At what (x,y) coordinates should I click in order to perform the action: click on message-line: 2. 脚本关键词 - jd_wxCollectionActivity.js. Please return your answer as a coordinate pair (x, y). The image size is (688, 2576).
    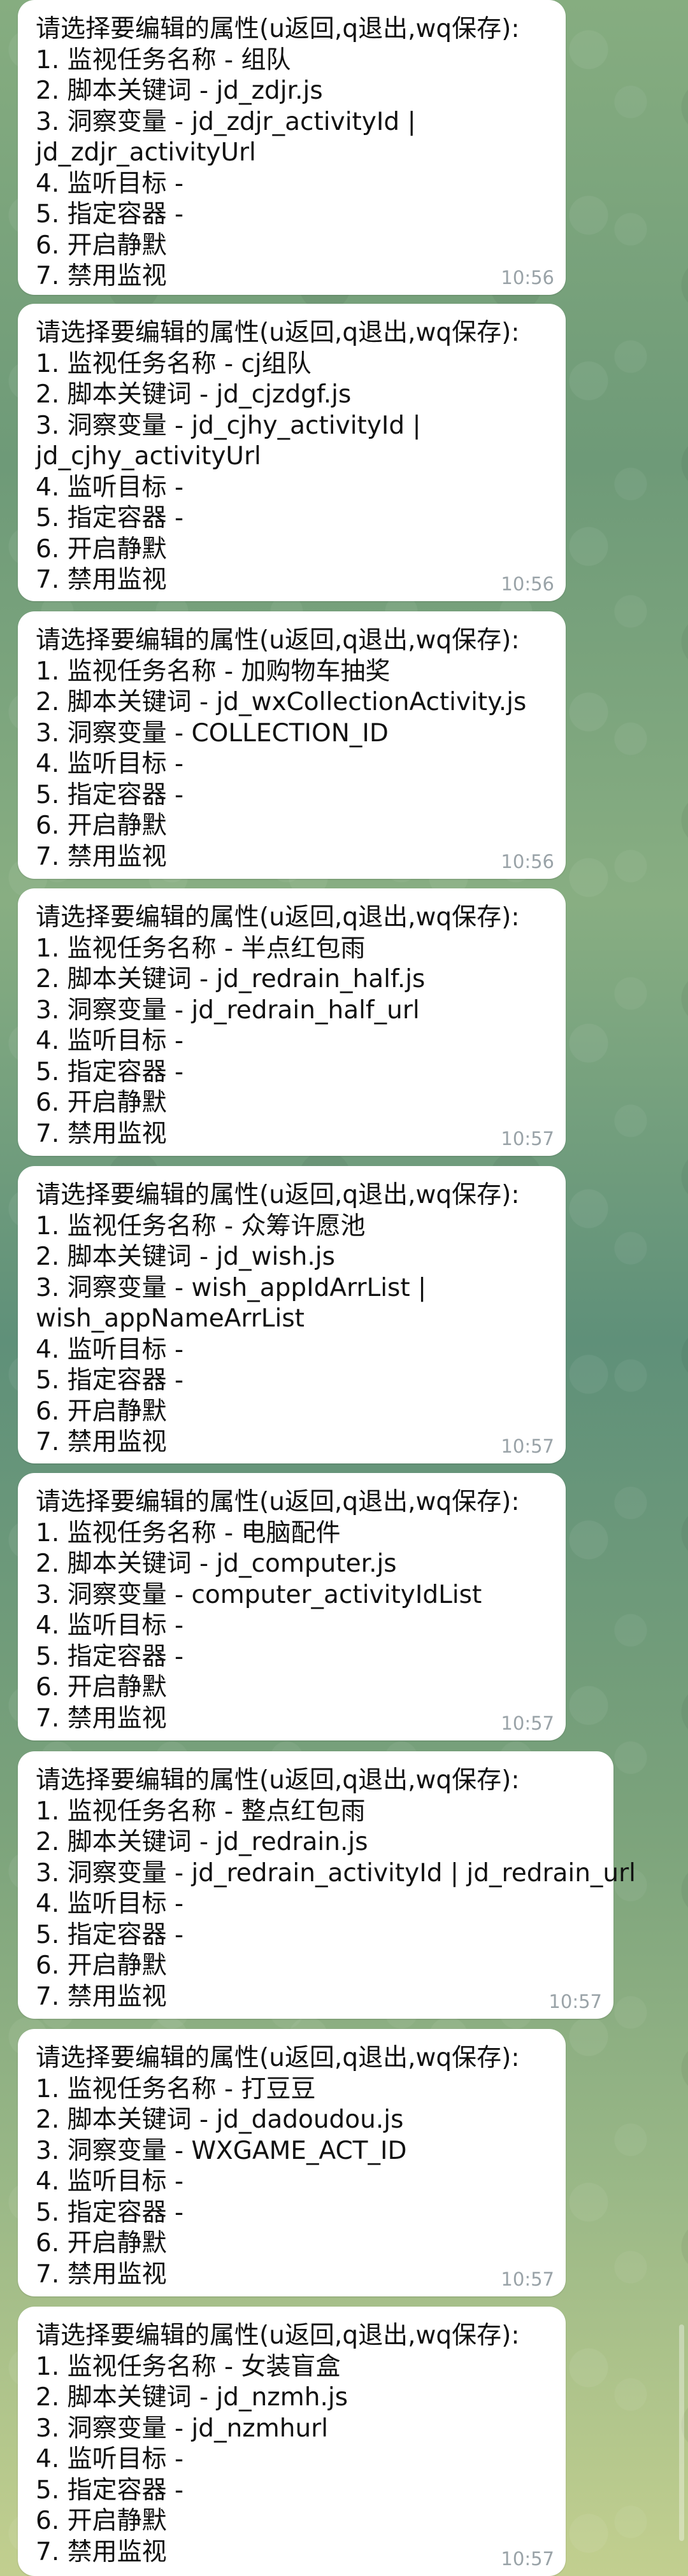
    Looking at the image, I should click on (281, 702).